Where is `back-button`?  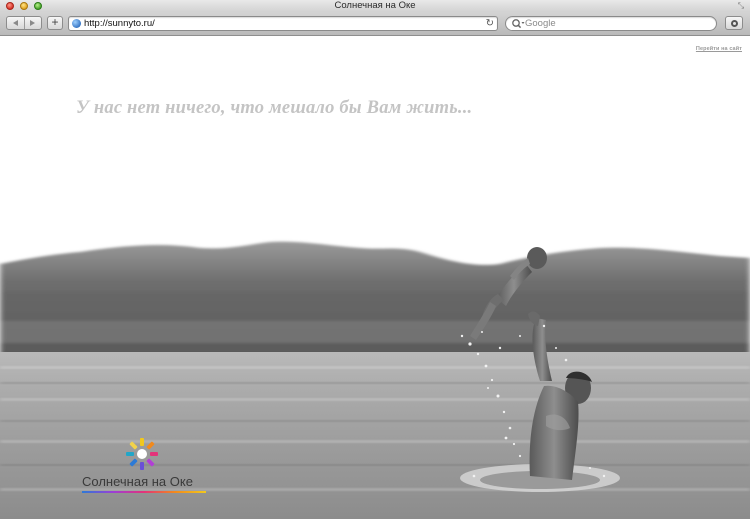 back-button is located at coordinates (15, 23).